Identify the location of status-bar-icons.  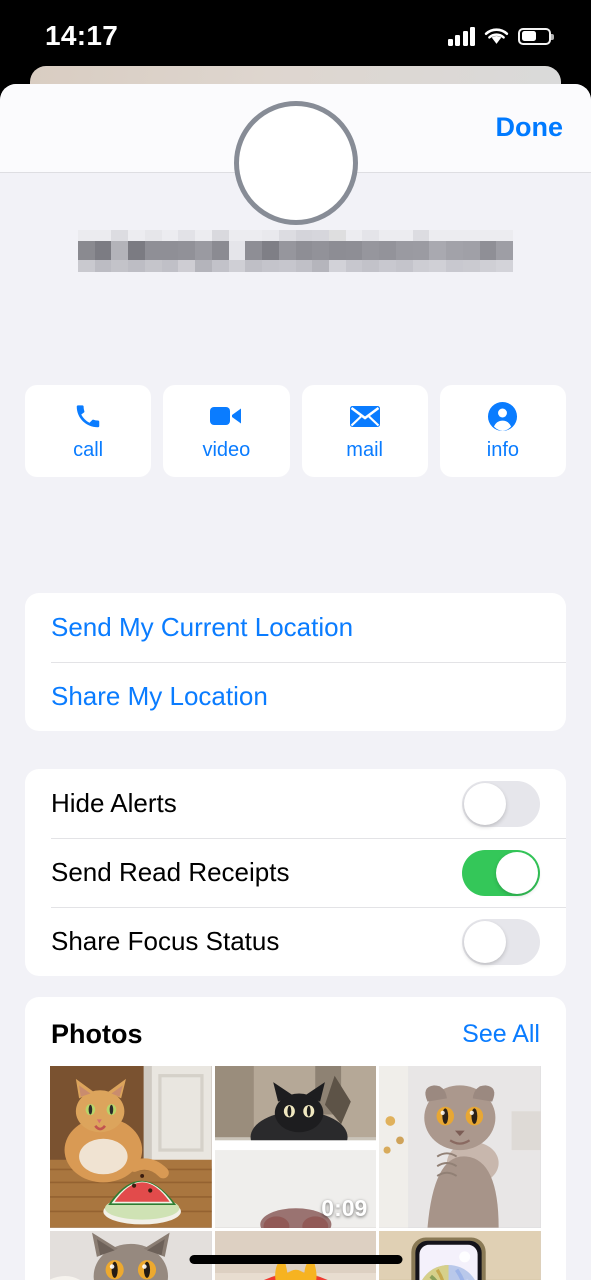
(500, 36).